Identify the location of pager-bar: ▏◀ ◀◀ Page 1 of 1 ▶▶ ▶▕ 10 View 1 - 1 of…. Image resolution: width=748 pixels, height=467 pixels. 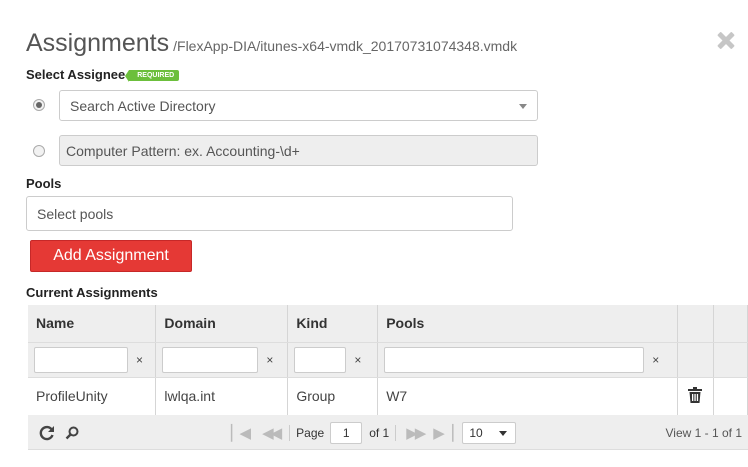
(388, 432).